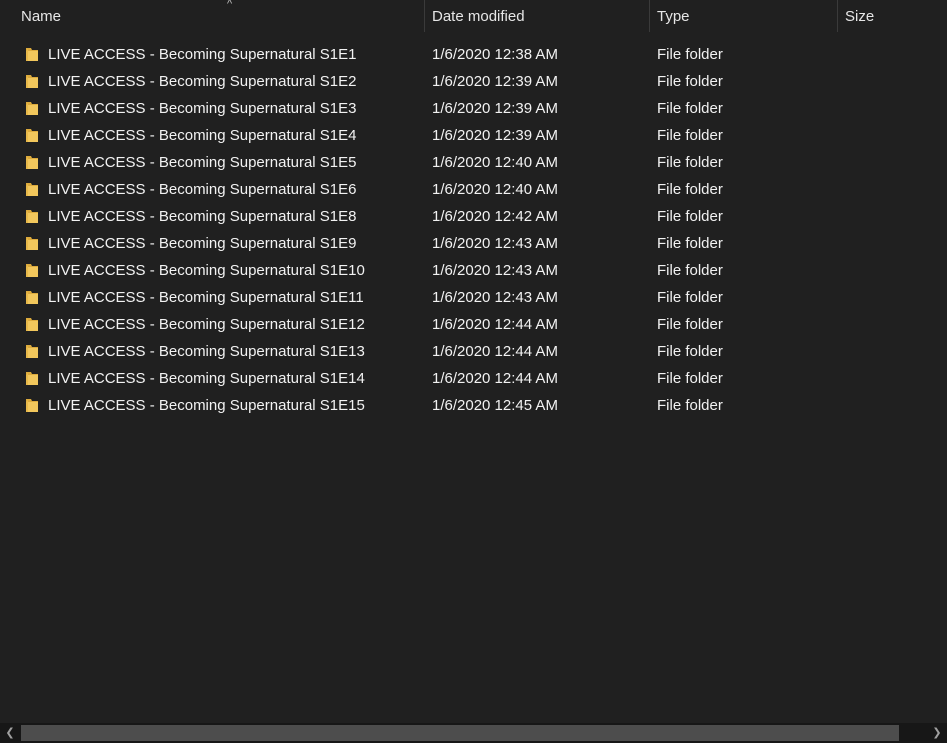  What do you see at coordinates (202, 162) in the screenshot?
I see `file-name: LIVE ACCESS - Becoming Supernatural S1E5` at bounding box center [202, 162].